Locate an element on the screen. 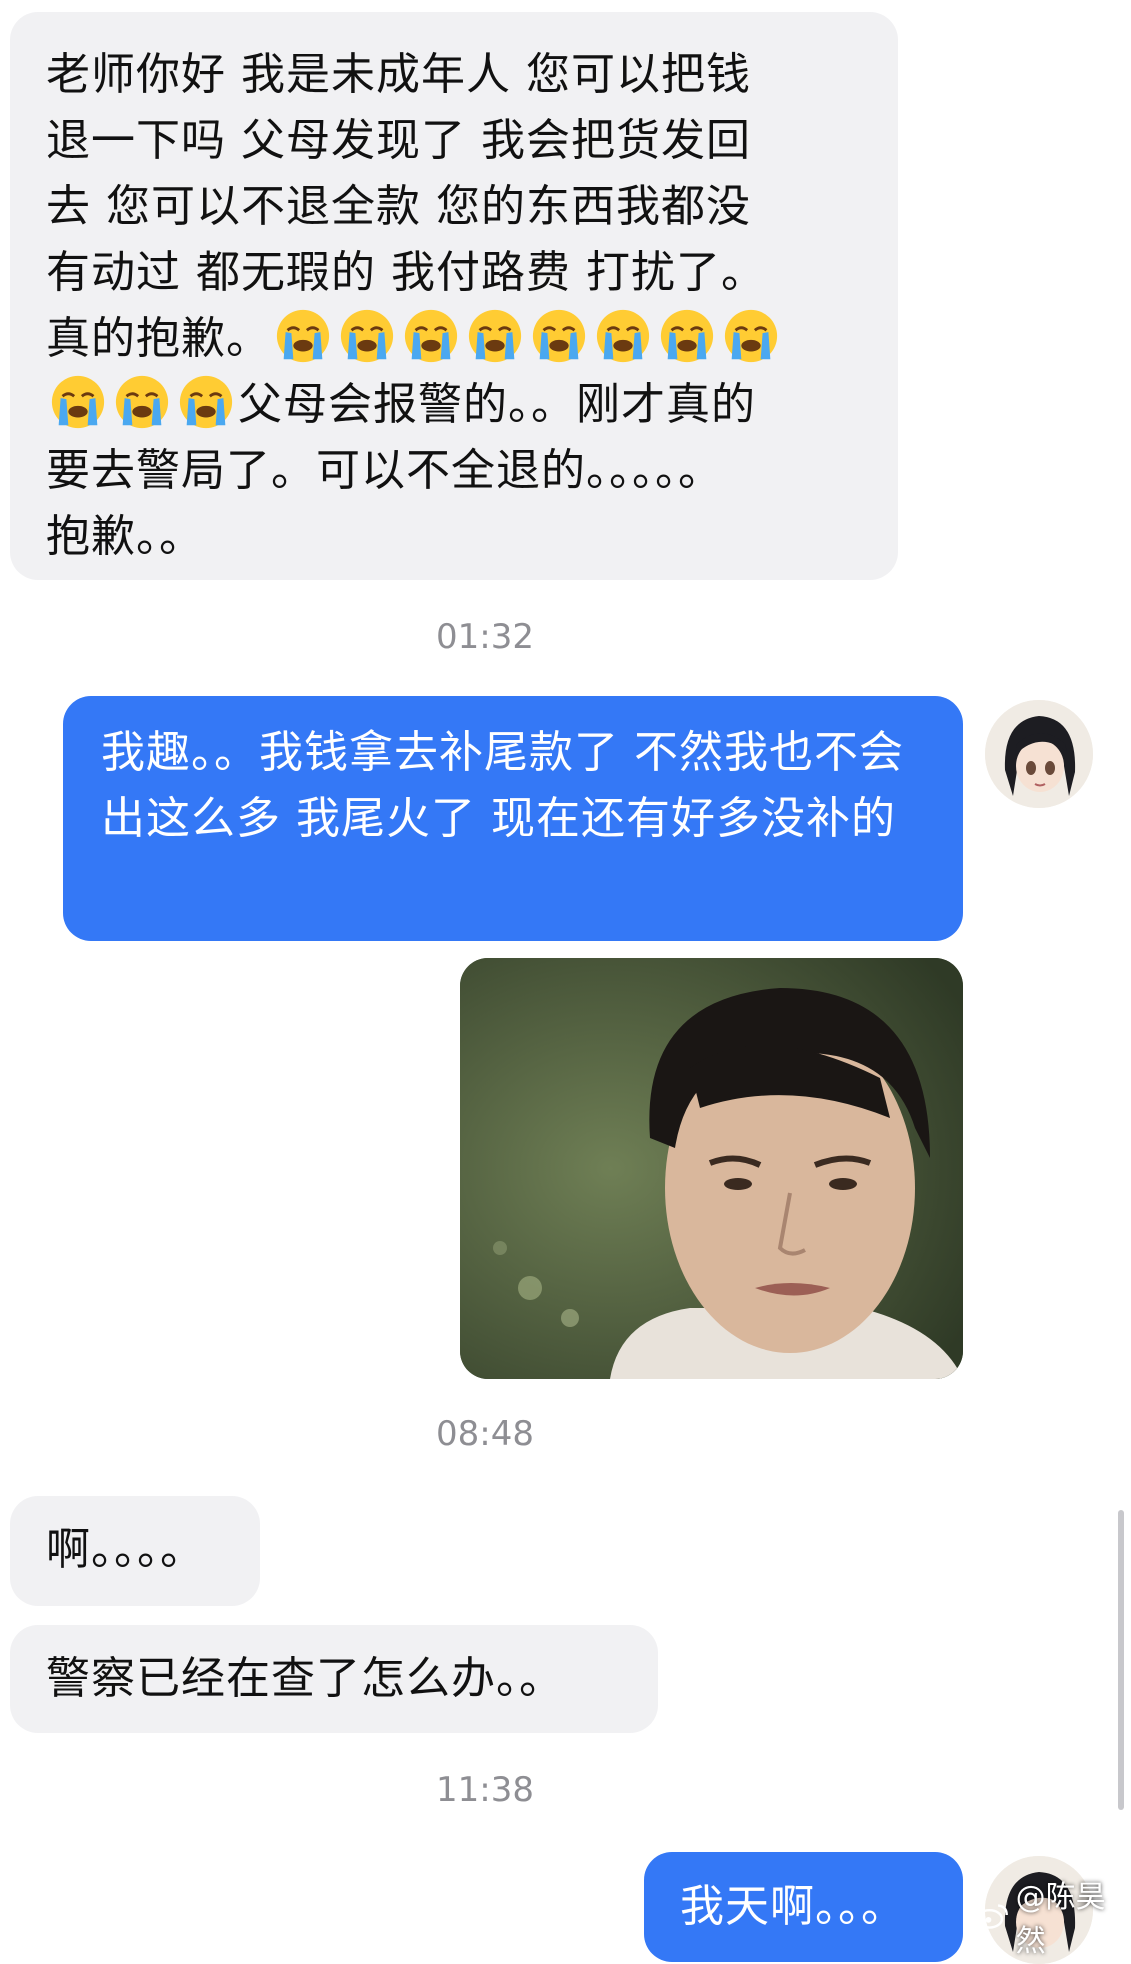 The image size is (1131, 1964). message-text: 警察已经在查了怎么办。。 is located at coordinates (305, 1678).